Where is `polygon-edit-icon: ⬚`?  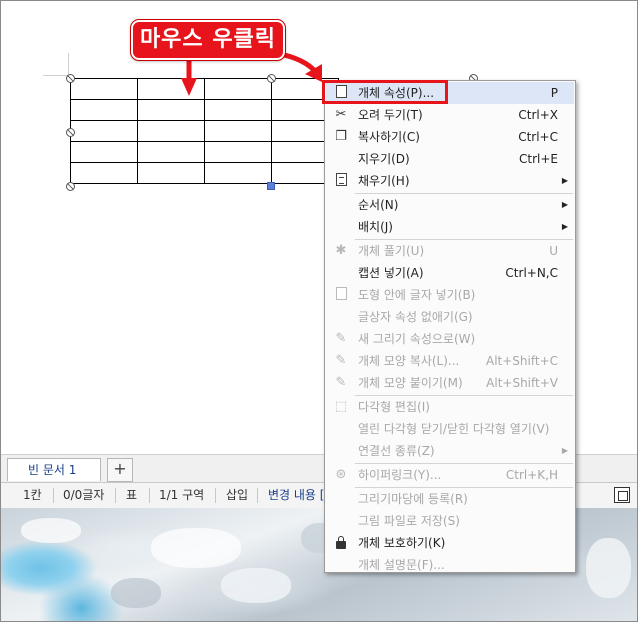
polygon-edit-icon: ⬚ is located at coordinates (341, 406).